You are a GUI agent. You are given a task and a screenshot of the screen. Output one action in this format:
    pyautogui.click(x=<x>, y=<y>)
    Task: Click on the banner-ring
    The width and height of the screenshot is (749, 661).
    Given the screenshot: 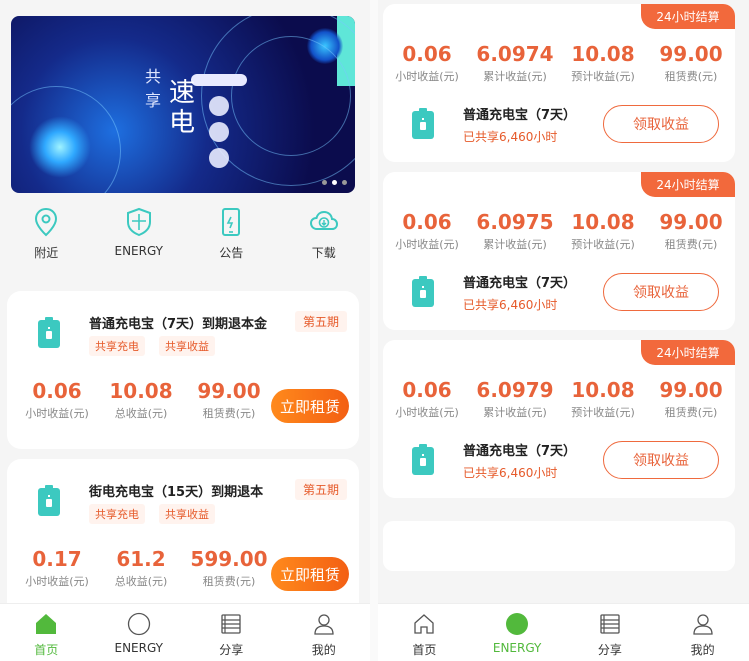 What is the action you would take?
    pyautogui.click(x=291, y=96)
    